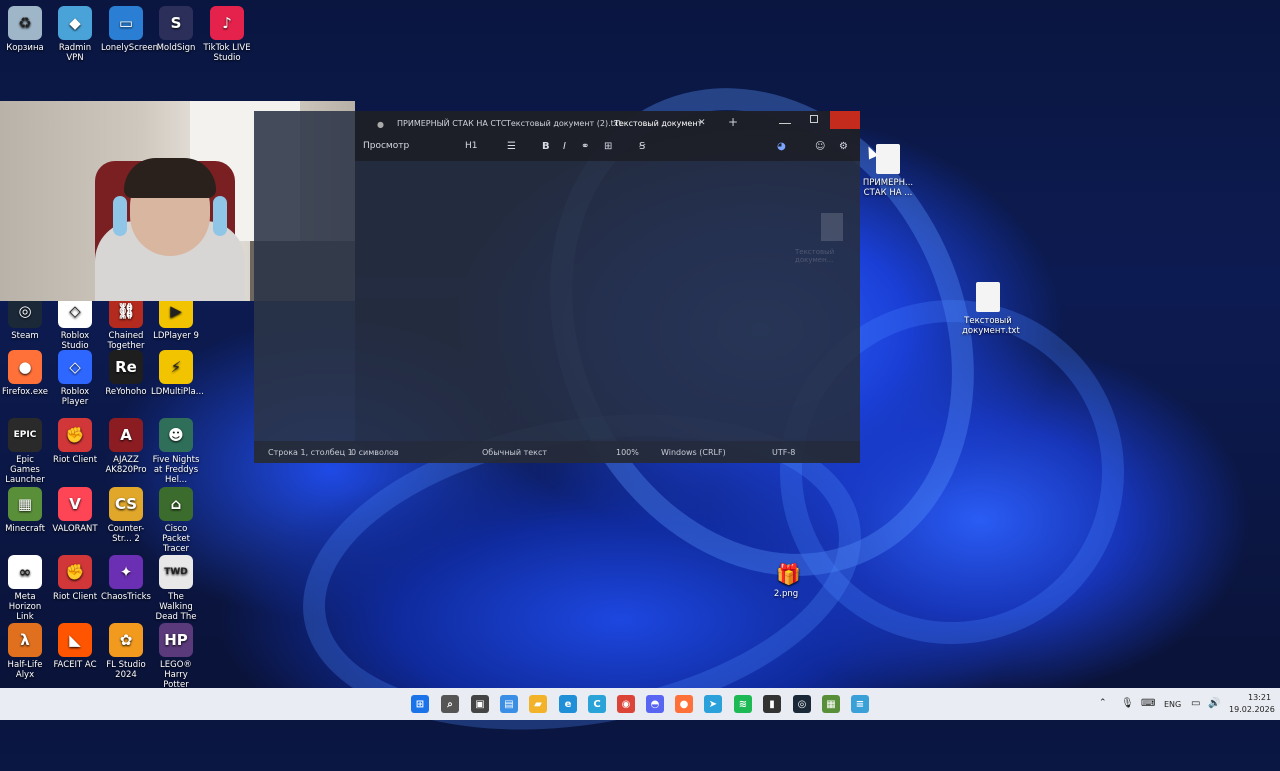  Describe the element at coordinates (772, 704) in the screenshot. I see `usb-icon: ▮` at that location.